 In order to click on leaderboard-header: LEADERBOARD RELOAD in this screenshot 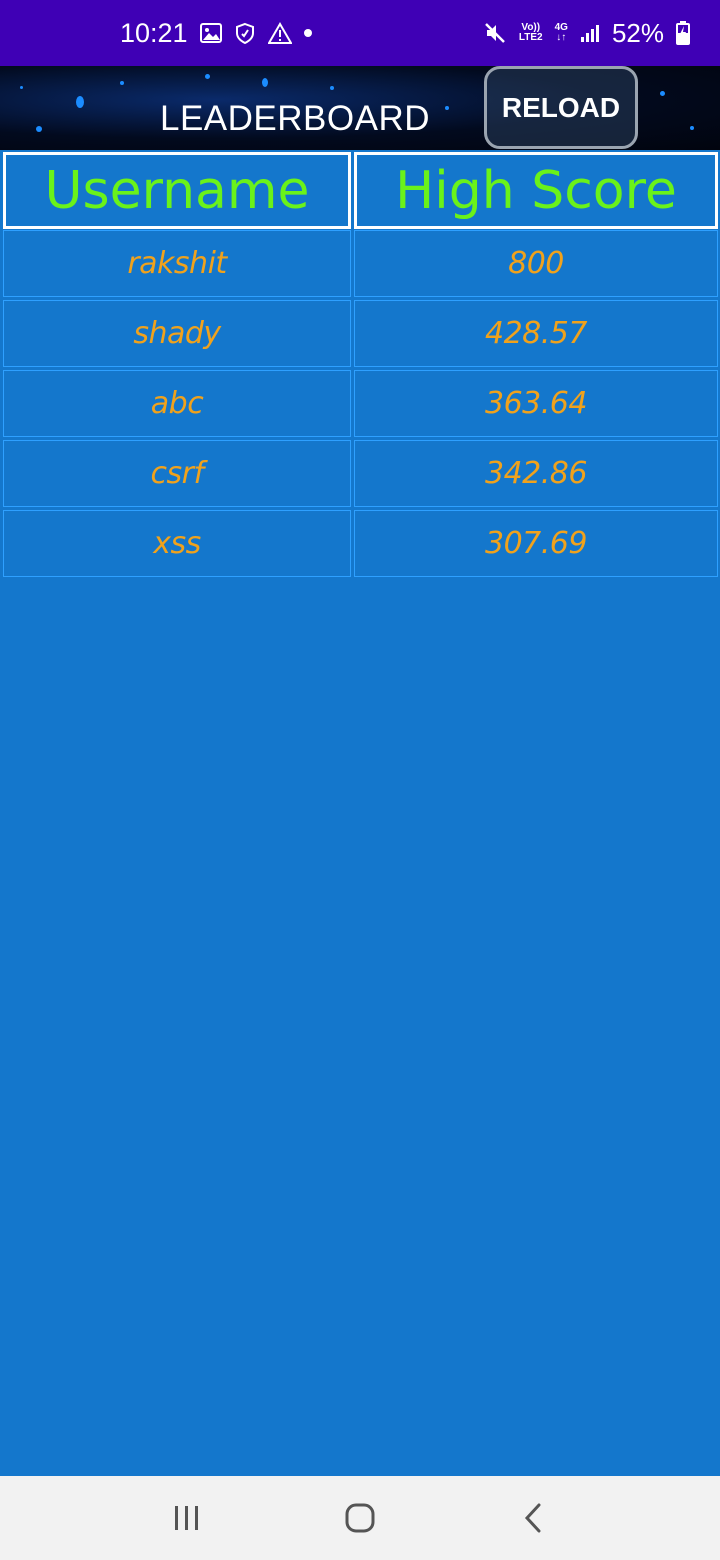, I will do `click(360, 108)`.